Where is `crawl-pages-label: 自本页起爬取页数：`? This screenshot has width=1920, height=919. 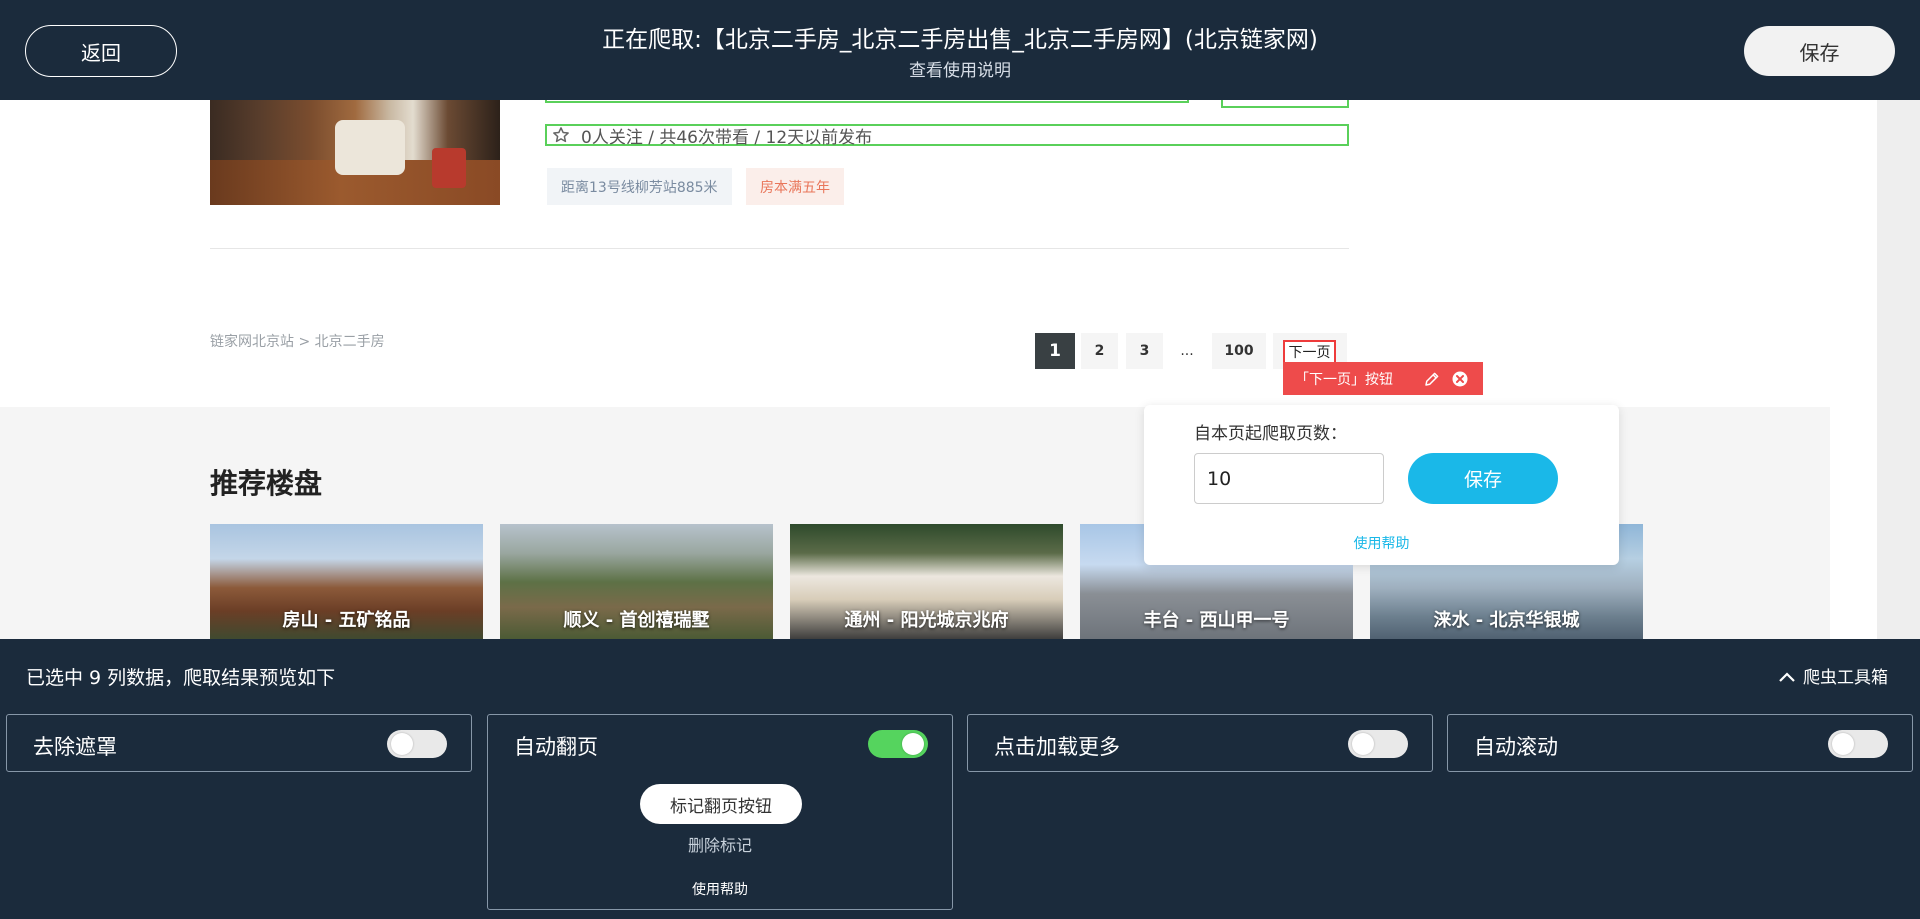 crawl-pages-label: 自本页起爬取页数： is located at coordinates (1270, 434).